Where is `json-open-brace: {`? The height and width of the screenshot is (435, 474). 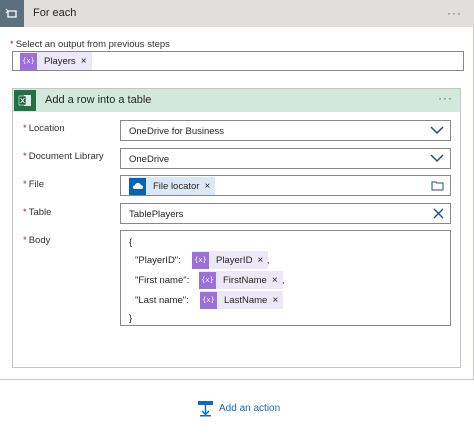
json-open-brace: { is located at coordinates (131, 242).